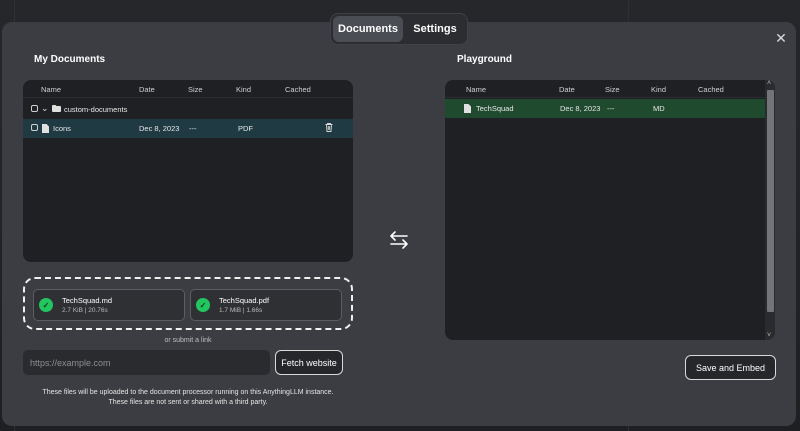 Image resolution: width=800 pixels, height=431 pixels. Describe the element at coordinates (56, 108) in the screenshot. I see `folder-icon` at that location.